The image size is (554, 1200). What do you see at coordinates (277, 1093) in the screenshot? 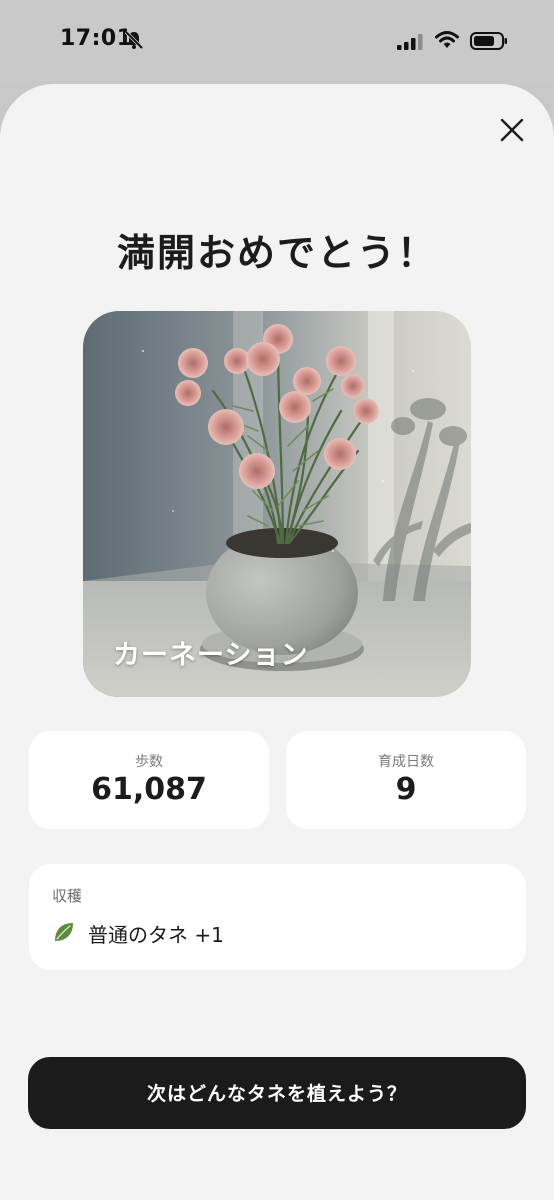
I see `next-seed-button: 次はどんなタネを植えよう？` at bounding box center [277, 1093].